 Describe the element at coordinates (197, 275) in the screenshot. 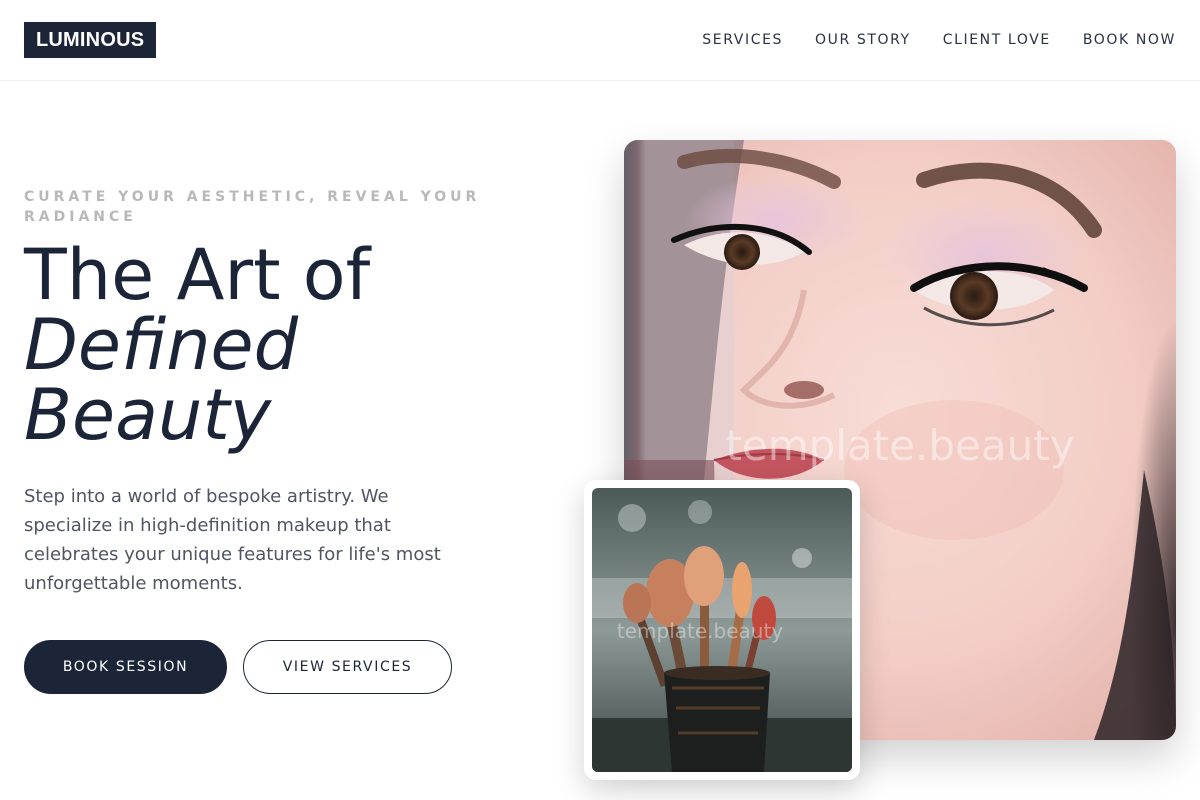

I see `headline-line-1: The Art of` at that location.